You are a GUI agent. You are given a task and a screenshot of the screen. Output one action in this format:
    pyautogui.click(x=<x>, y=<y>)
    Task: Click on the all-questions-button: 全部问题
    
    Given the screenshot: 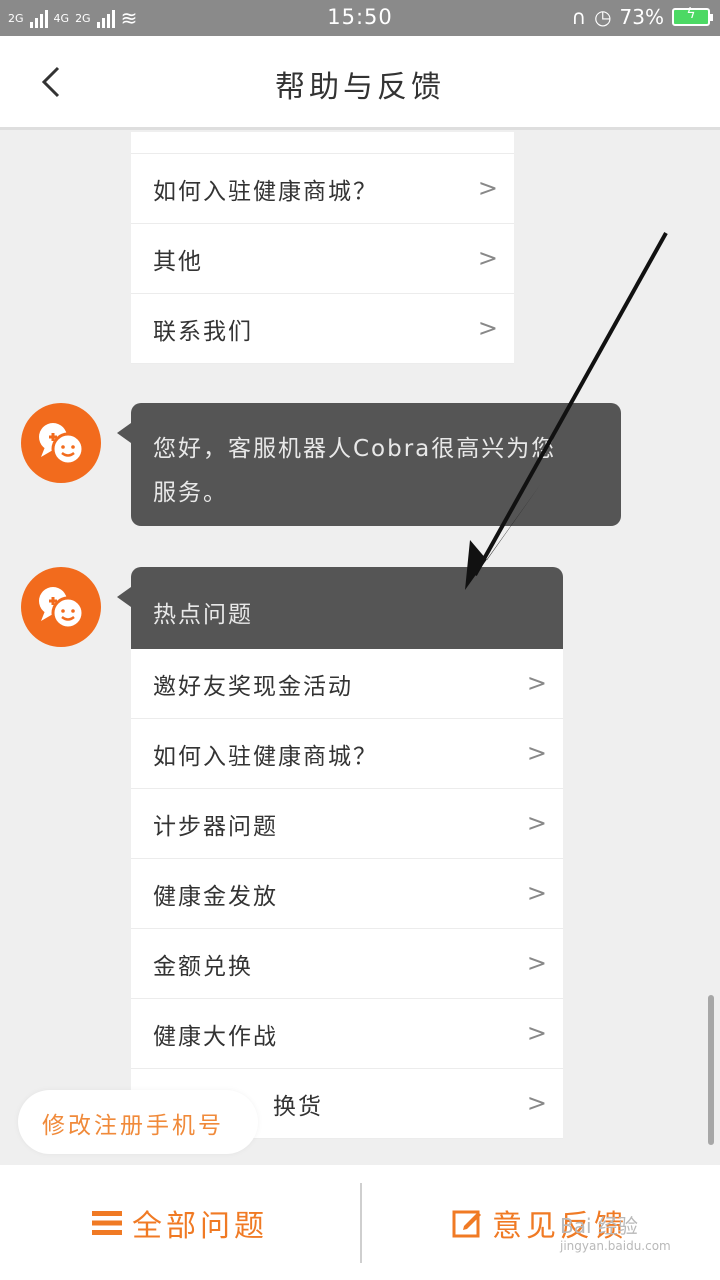 What is the action you would take?
    pyautogui.click(x=180, y=1223)
    